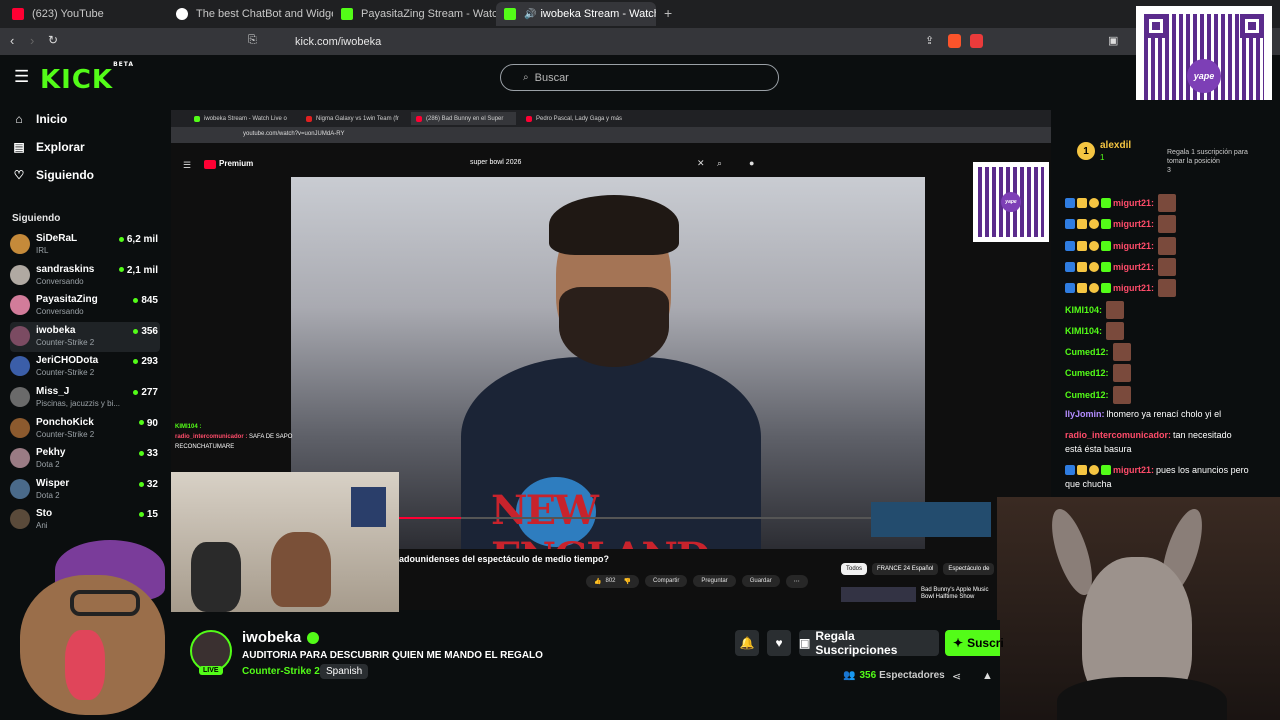 The height and width of the screenshot is (720, 1280). What do you see at coordinates (1169, 470) in the screenshot?
I see `chat-message: migurt21: pues los anuncios pero` at bounding box center [1169, 470].